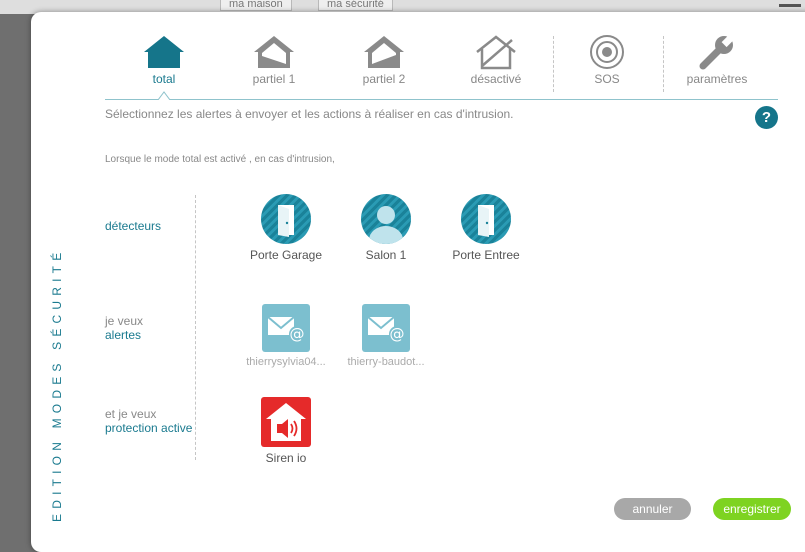 Image resolution: width=805 pixels, height=552 pixels. I want to click on detector-name: Porte Garage, so click(286, 255).